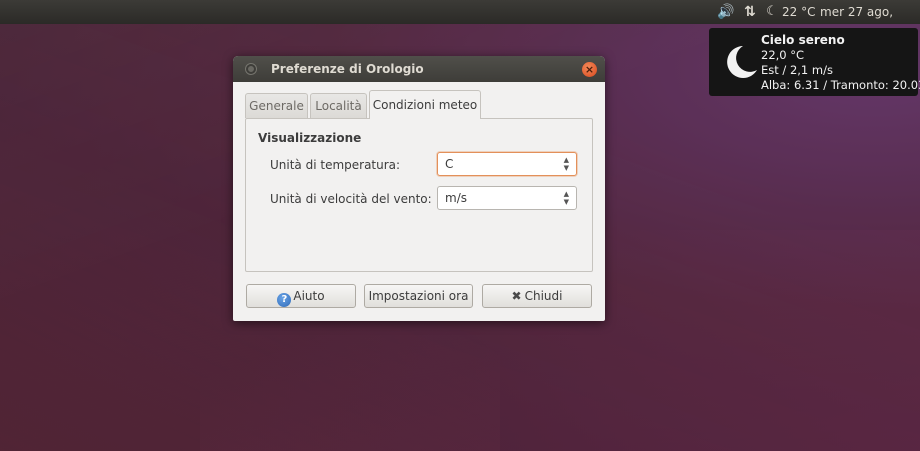  What do you see at coordinates (840, 85) in the screenshot?
I see `weather-sun-times: Alba: 6.31 / Tramonto: 20.03` at bounding box center [840, 85].